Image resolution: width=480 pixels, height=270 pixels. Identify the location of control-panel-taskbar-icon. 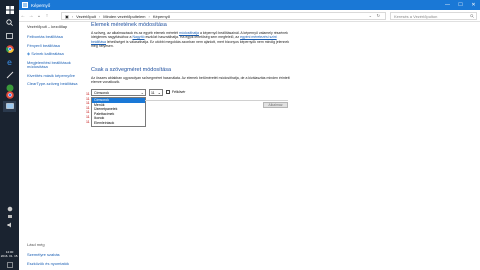
(9, 106).